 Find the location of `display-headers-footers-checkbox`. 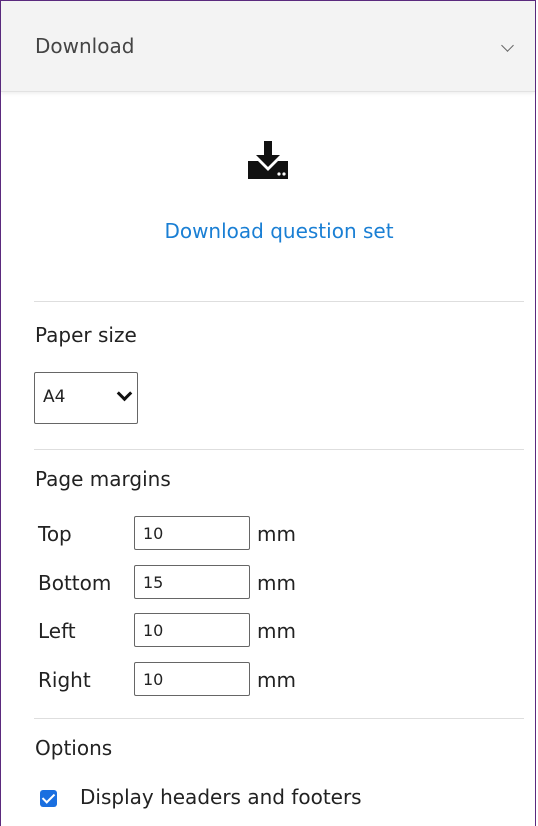

display-headers-footers-checkbox is located at coordinates (48, 798).